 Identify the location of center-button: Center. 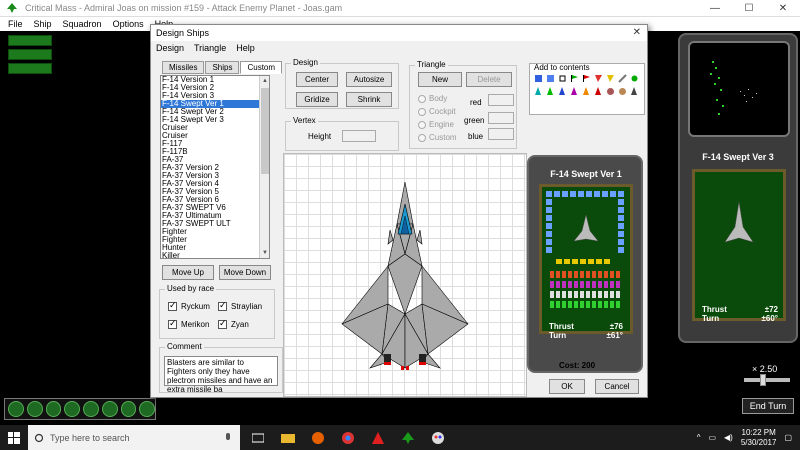
(317, 79).